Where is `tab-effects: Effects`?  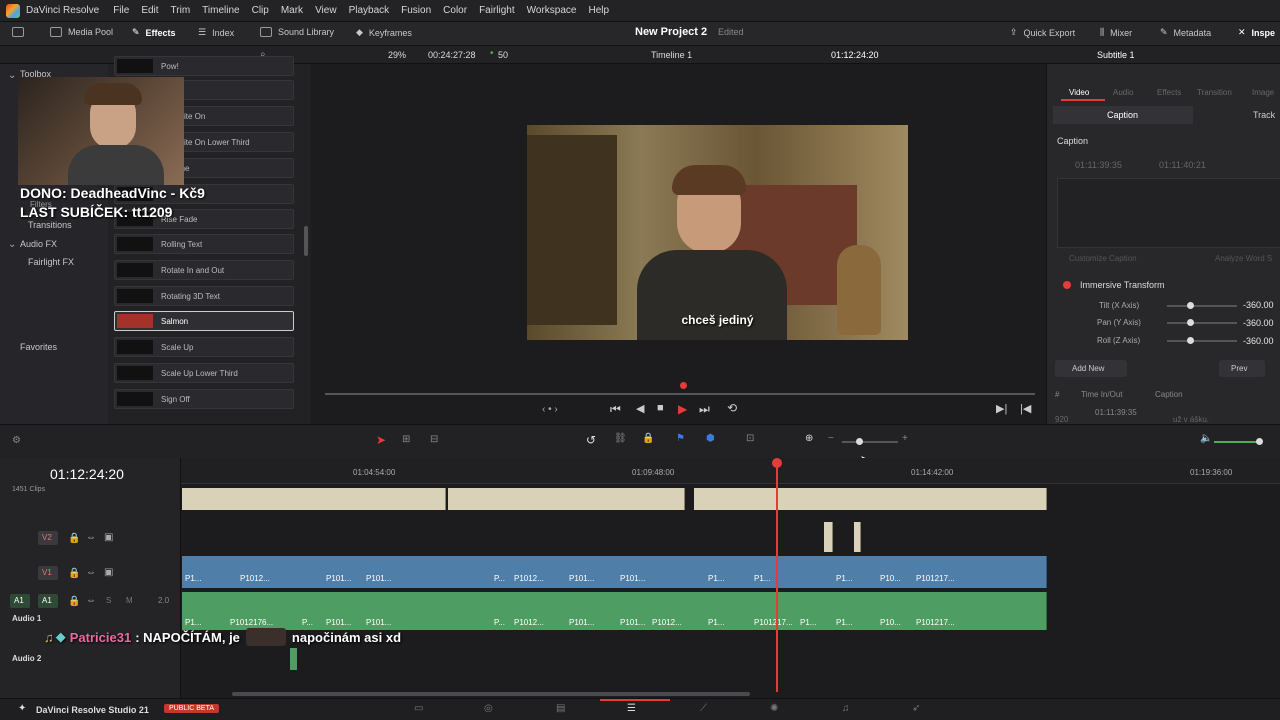
tab-effects: Effects is located at coordinates (1169, 92).